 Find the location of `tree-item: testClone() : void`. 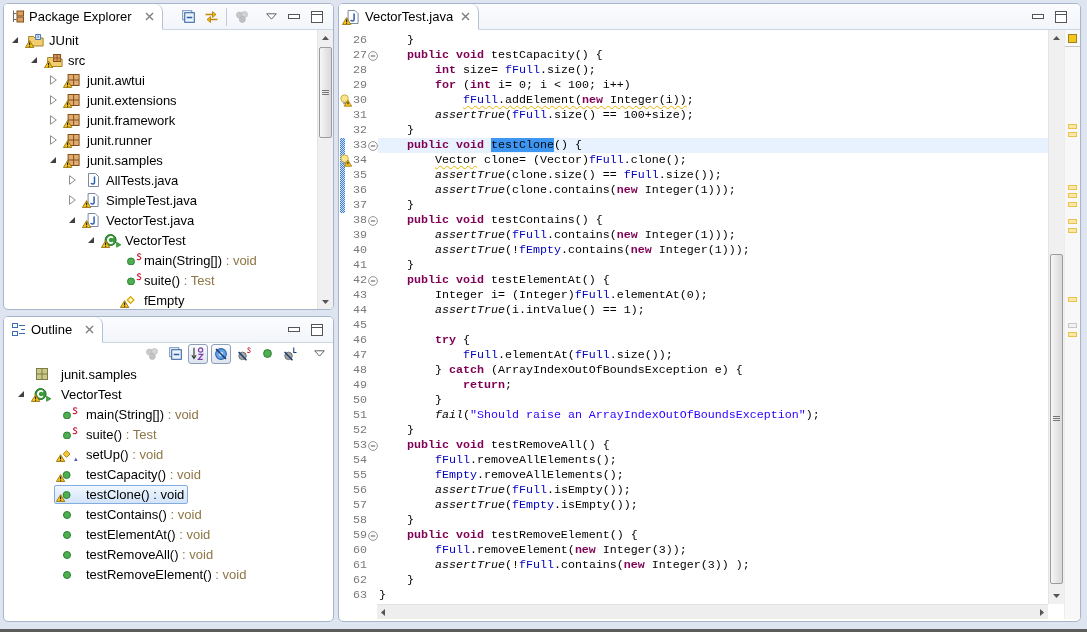

tree-item: testClone() : void is located at coordinates (121, 494).